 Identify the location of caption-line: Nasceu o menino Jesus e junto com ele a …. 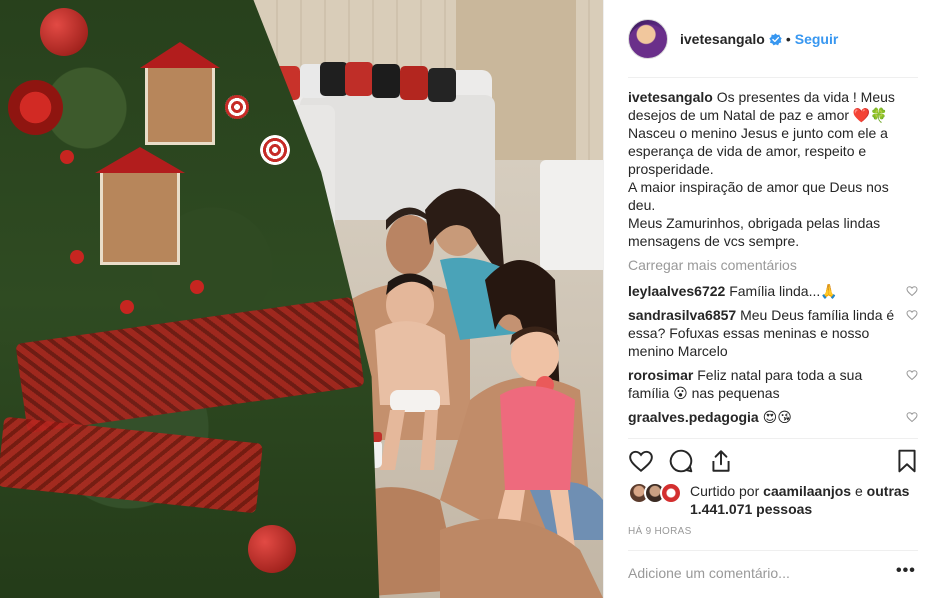
(758, 151).